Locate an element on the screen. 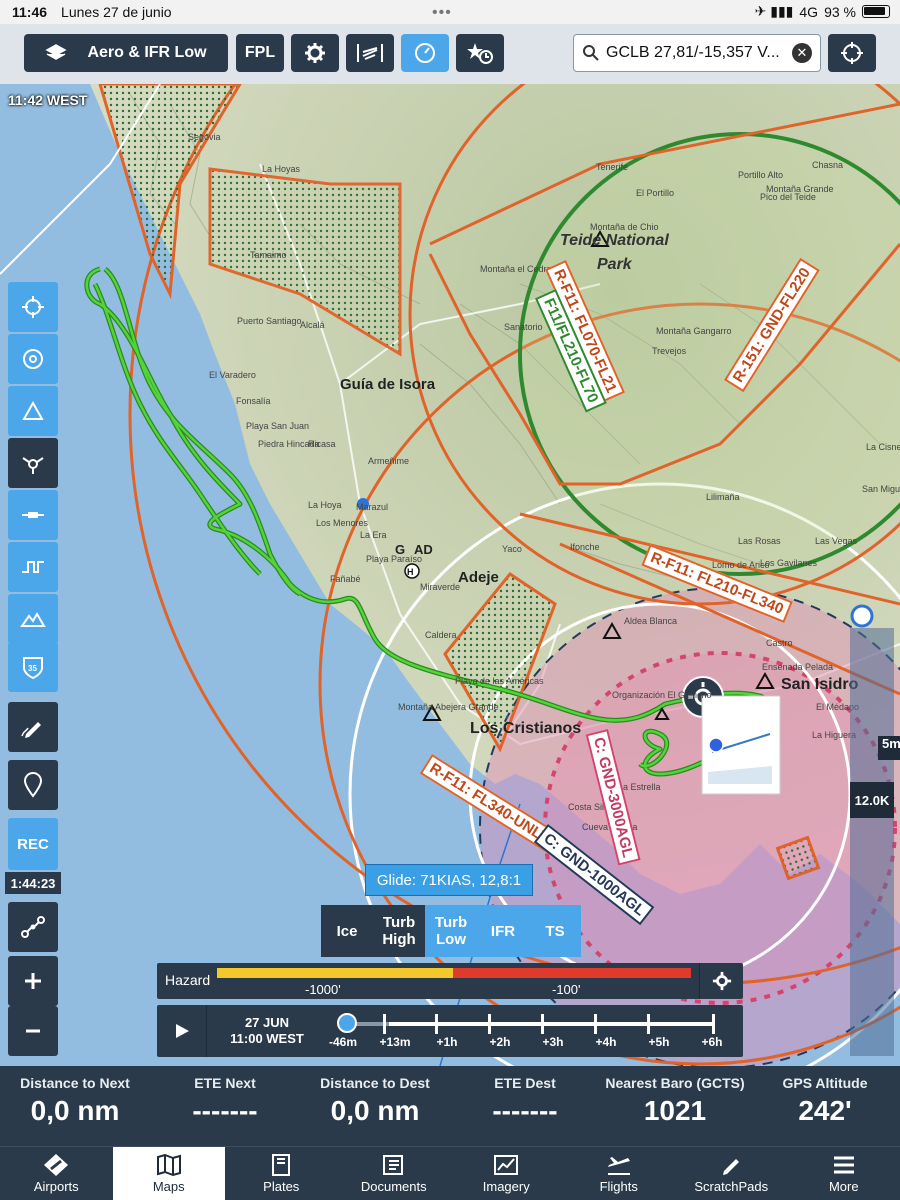  tool-airplane is located at coordinates (33, 463).